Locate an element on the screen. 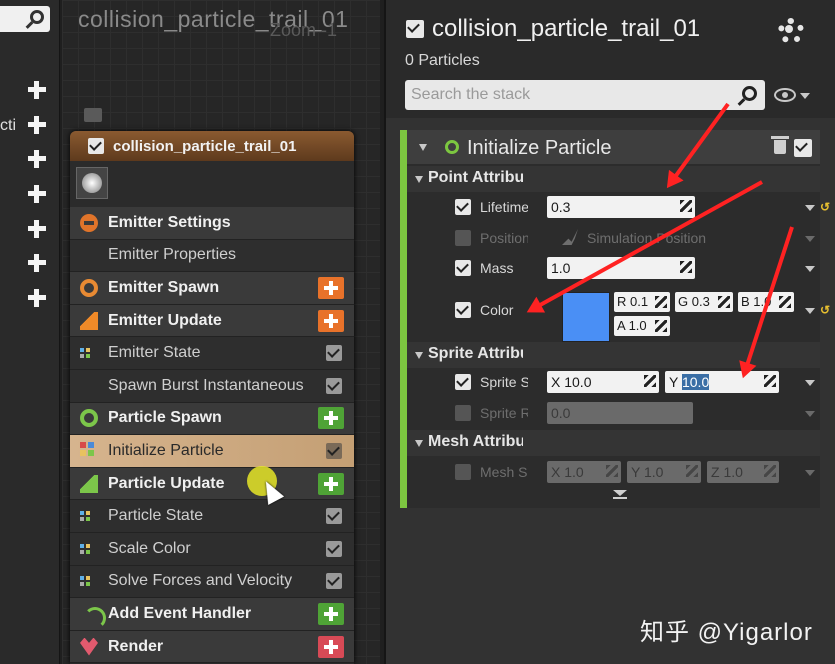 This screenshot has height=664, width=835. emitter-node-header: collision_particle_trail_01 is located at coordinates (212, 146).